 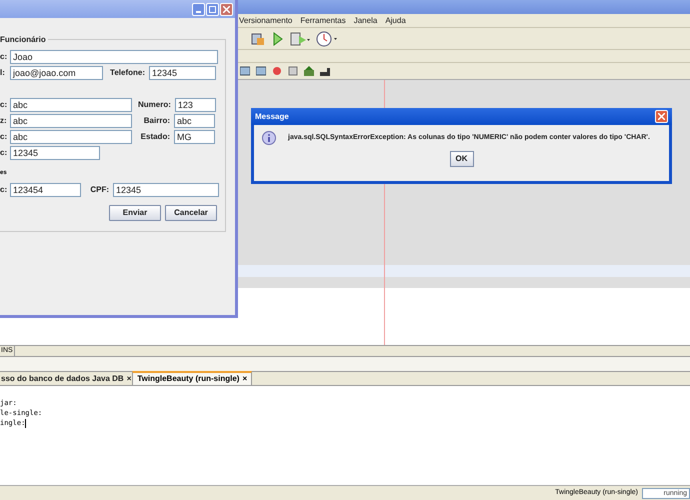 I want to click on record-icon, so click(x=277, y=71).